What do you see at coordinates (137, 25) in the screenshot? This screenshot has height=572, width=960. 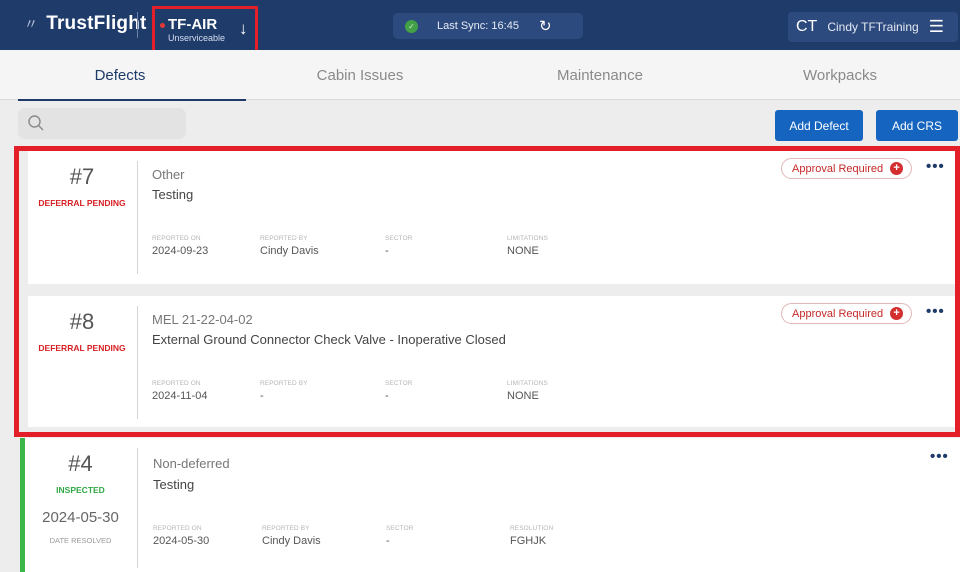 I see `header-divider` at bounding box center [137, 25].